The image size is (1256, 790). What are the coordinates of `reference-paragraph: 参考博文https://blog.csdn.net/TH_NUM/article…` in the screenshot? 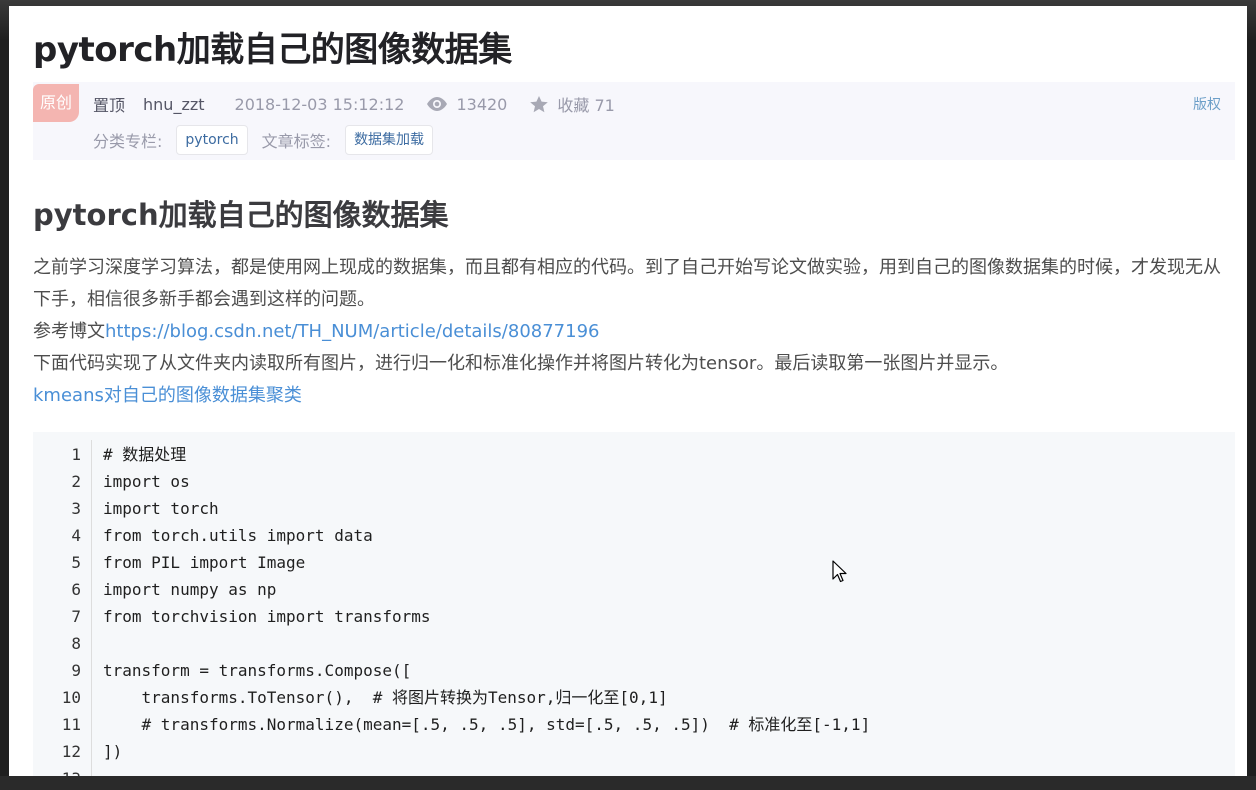 It's located at (628, 332).